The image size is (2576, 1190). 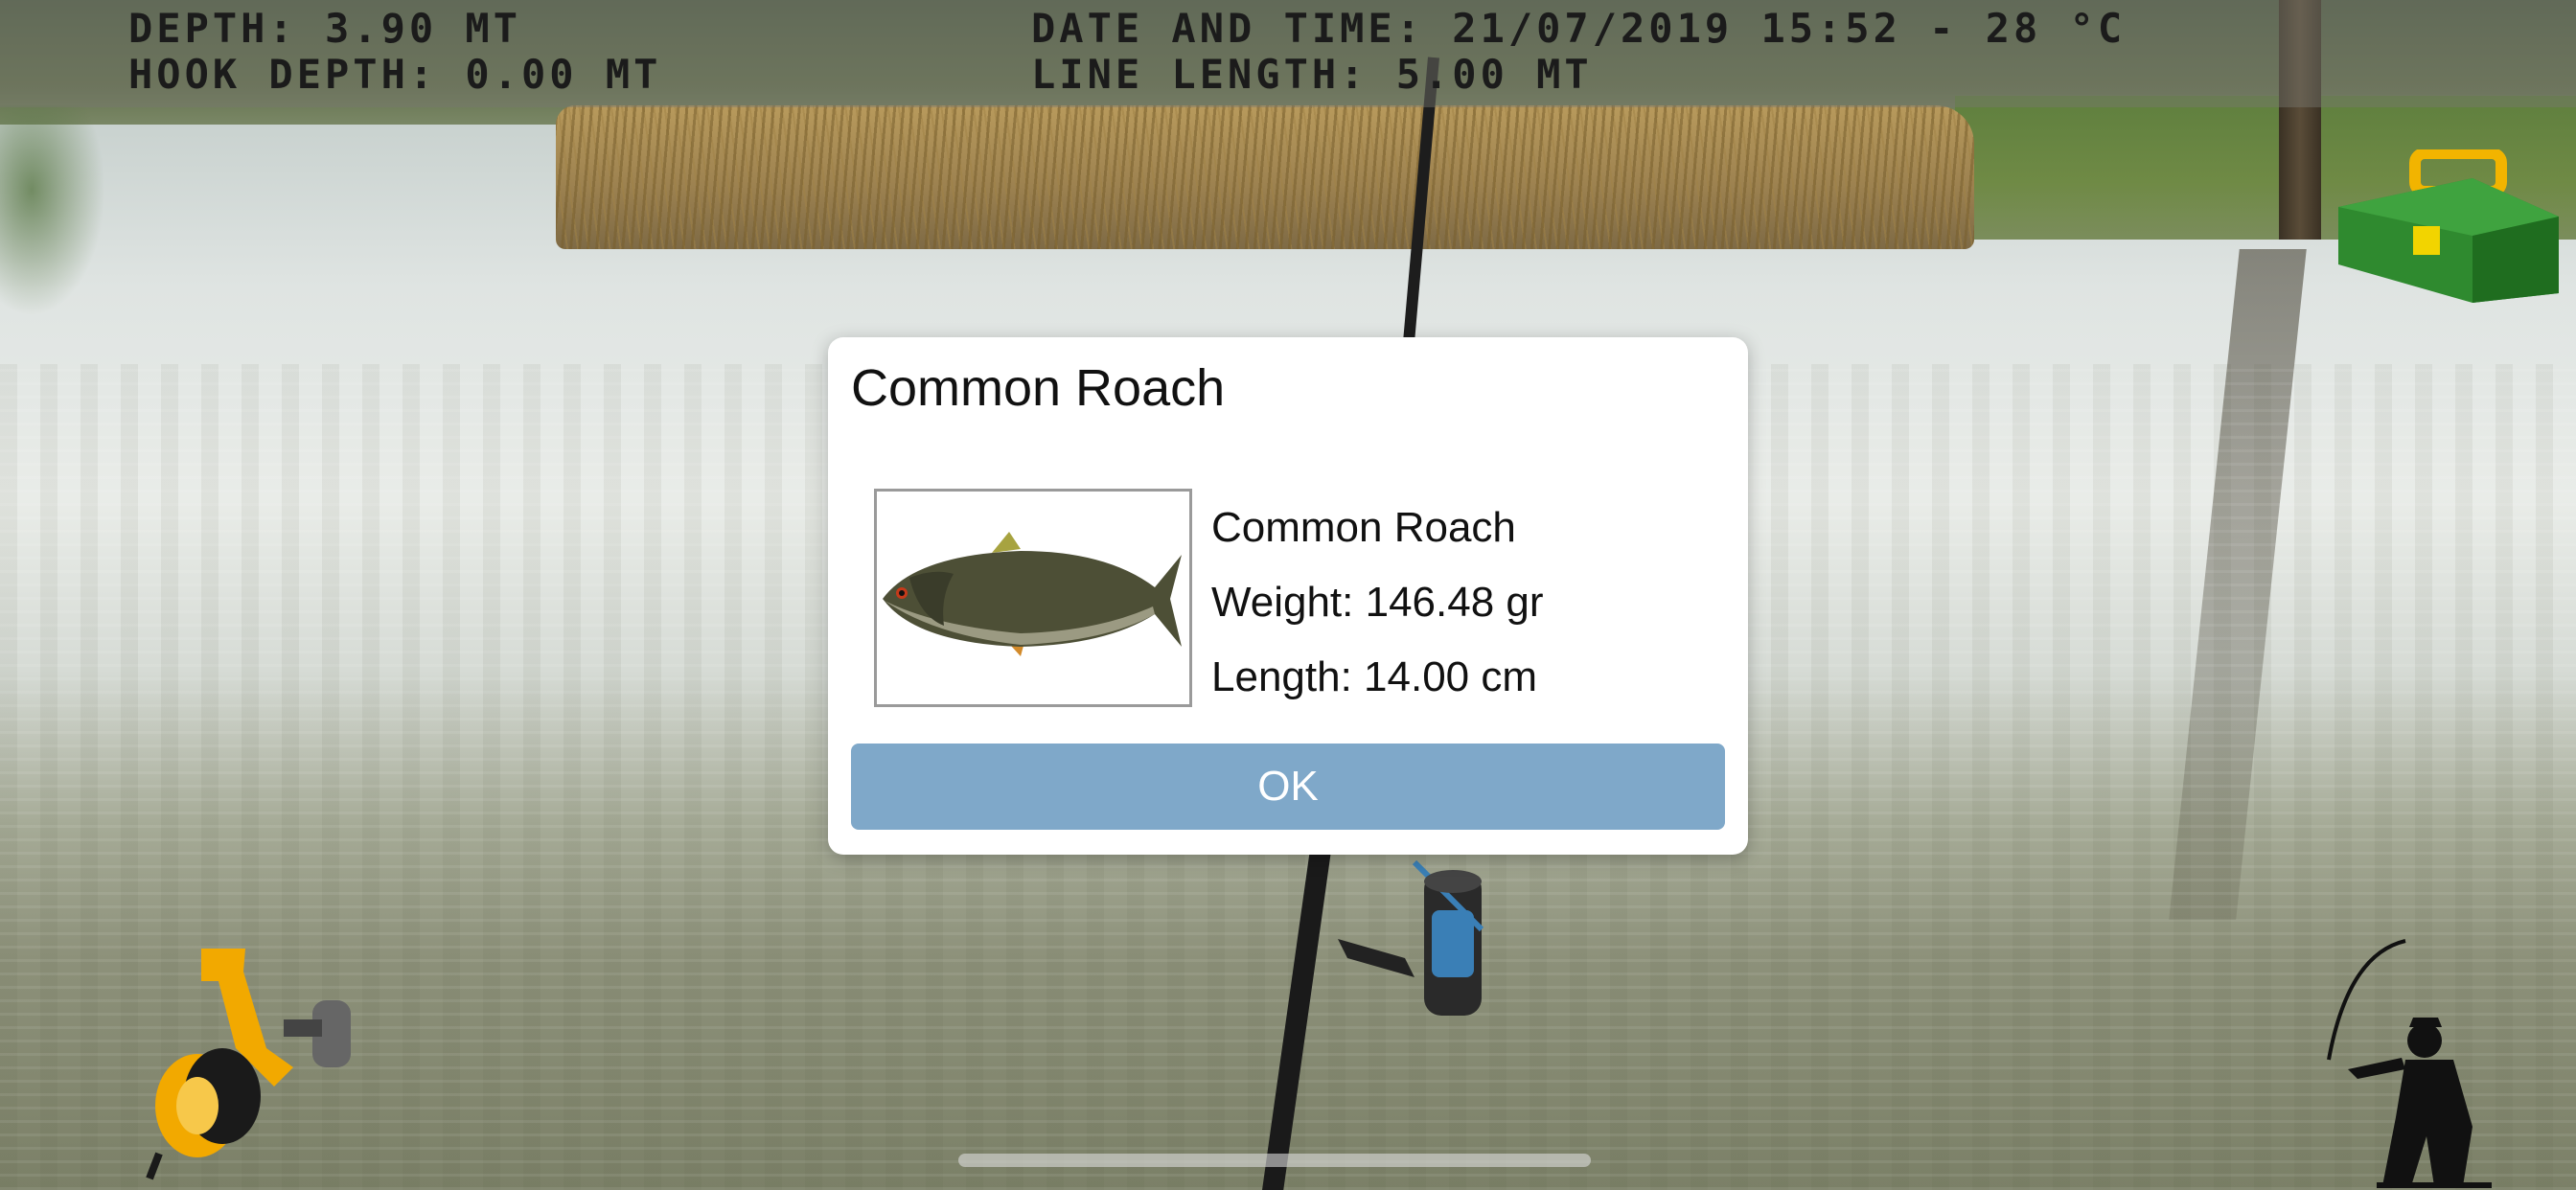 What do you see at coordinates (1312, 74) in the screenshot?
I see `line-length-readout: LINE LENGTH: 5.00 MT` at bounding box center [1312, 74].